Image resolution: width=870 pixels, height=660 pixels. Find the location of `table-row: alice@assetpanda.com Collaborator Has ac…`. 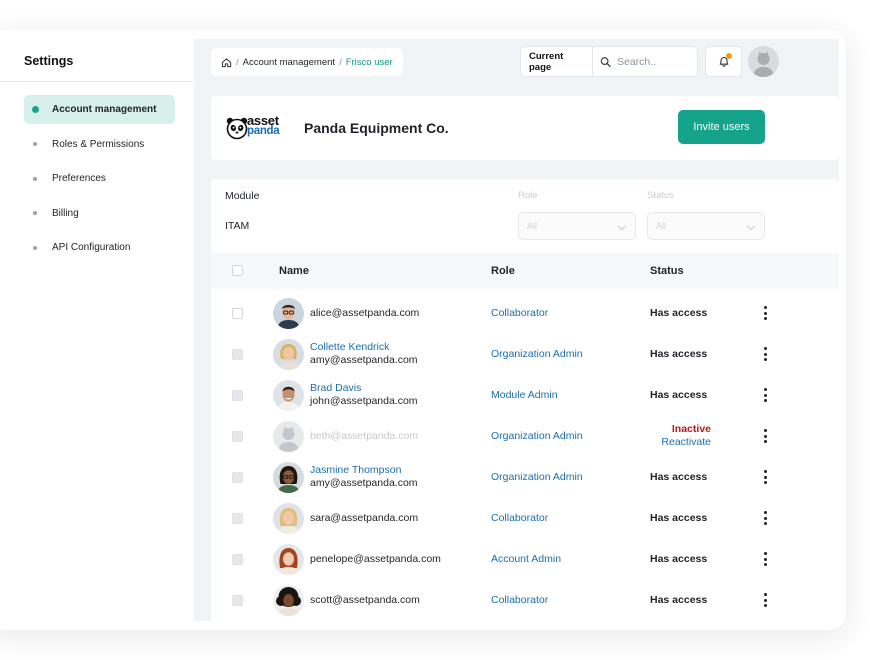

table-row: alice@assetpanda.com Collaborator Has ac… is located at coordinates (525, 313).